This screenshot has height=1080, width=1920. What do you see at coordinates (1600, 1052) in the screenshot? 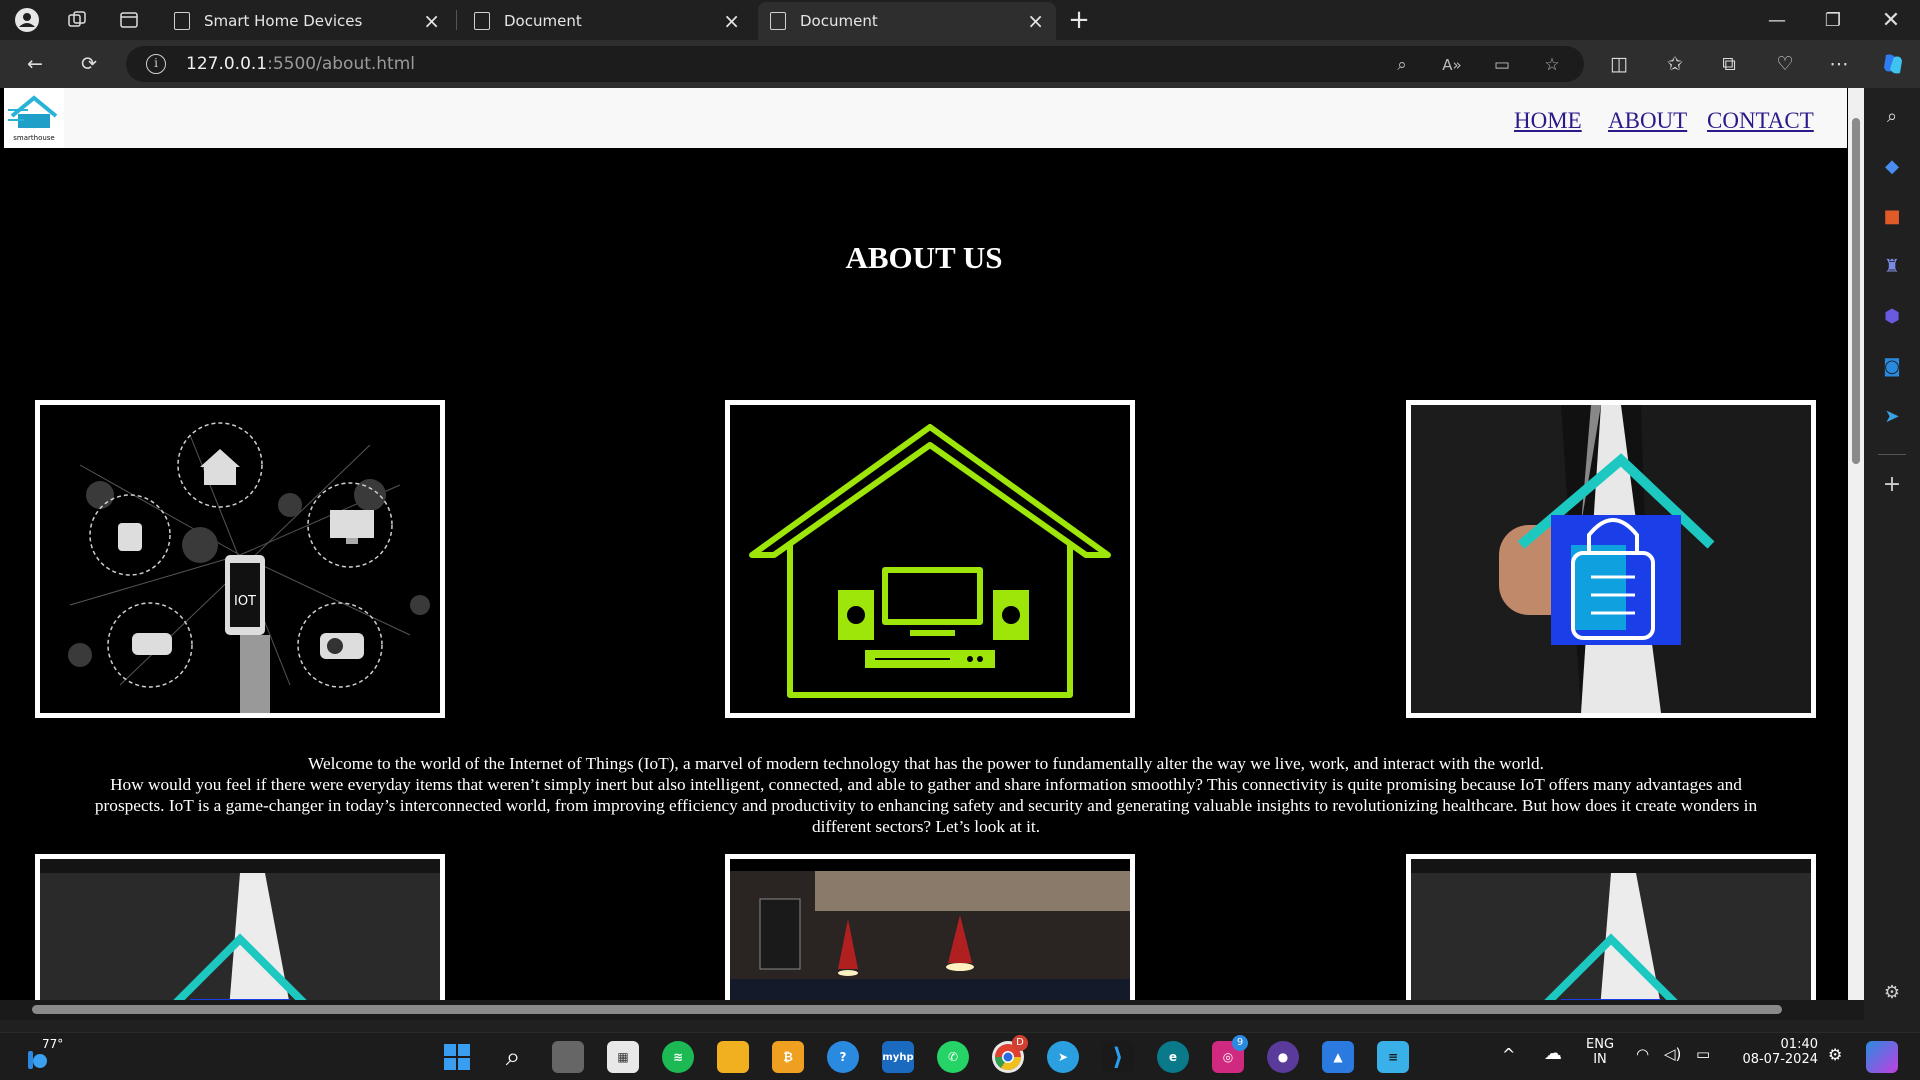
I see `language-indicator: ENG IN` at bounding box center [1600, 1052].